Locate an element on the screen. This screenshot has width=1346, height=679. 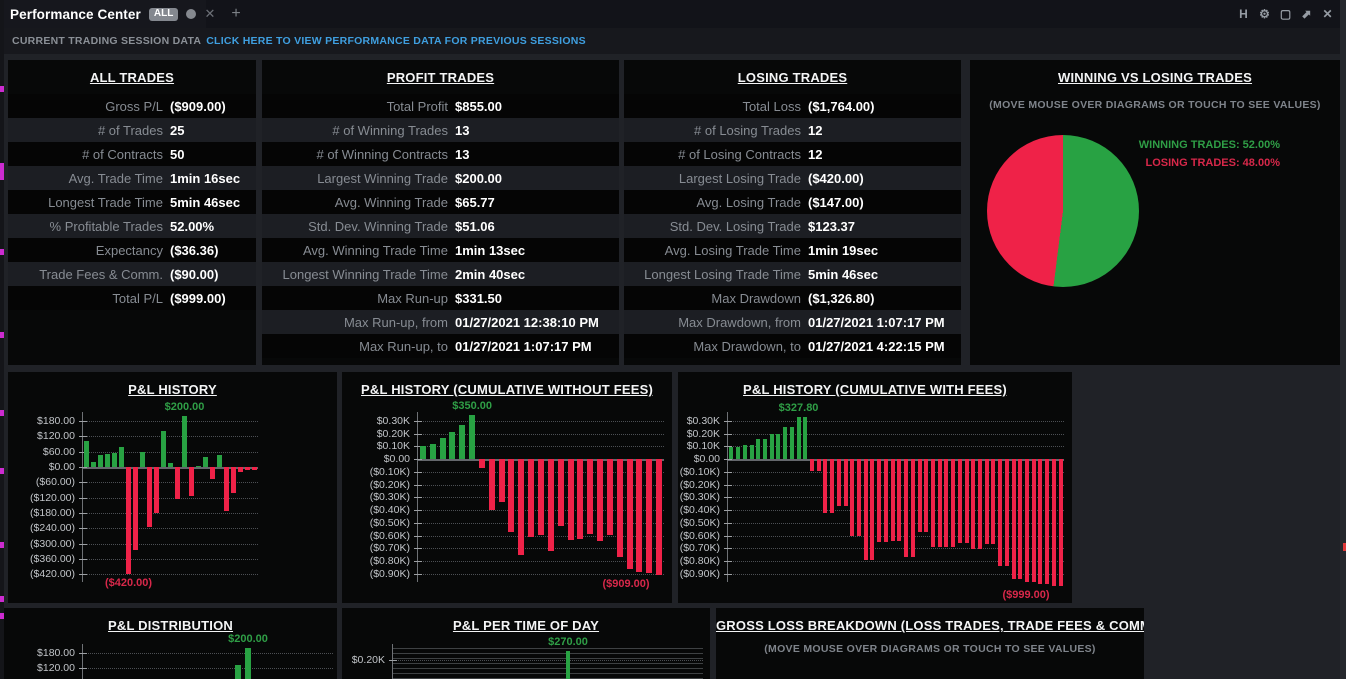
close-icon: ✕ is located at coordinates (1327, 14).